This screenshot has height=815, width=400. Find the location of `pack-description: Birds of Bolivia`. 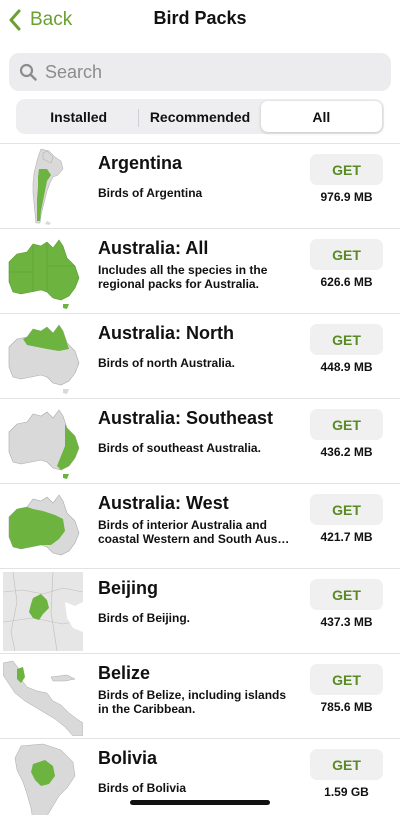

pack-description: Birds of Bolivia is located at coordinates (142, 788).